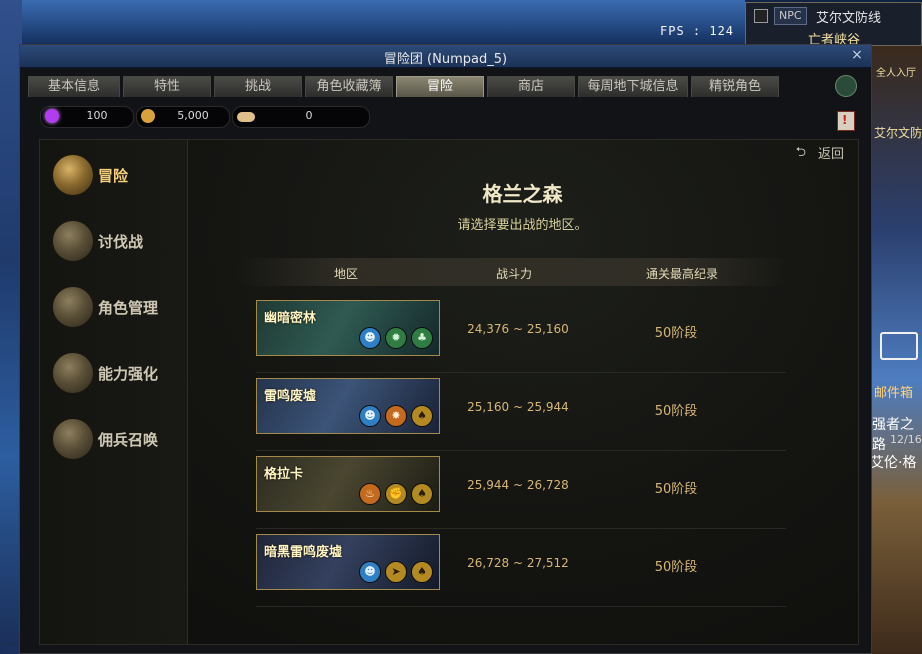 The image size is (922, 654). What do you see at coordinates (52, 116) in the screenshot?
I see `purple-gem-icon` at bounding box center [52, 116].